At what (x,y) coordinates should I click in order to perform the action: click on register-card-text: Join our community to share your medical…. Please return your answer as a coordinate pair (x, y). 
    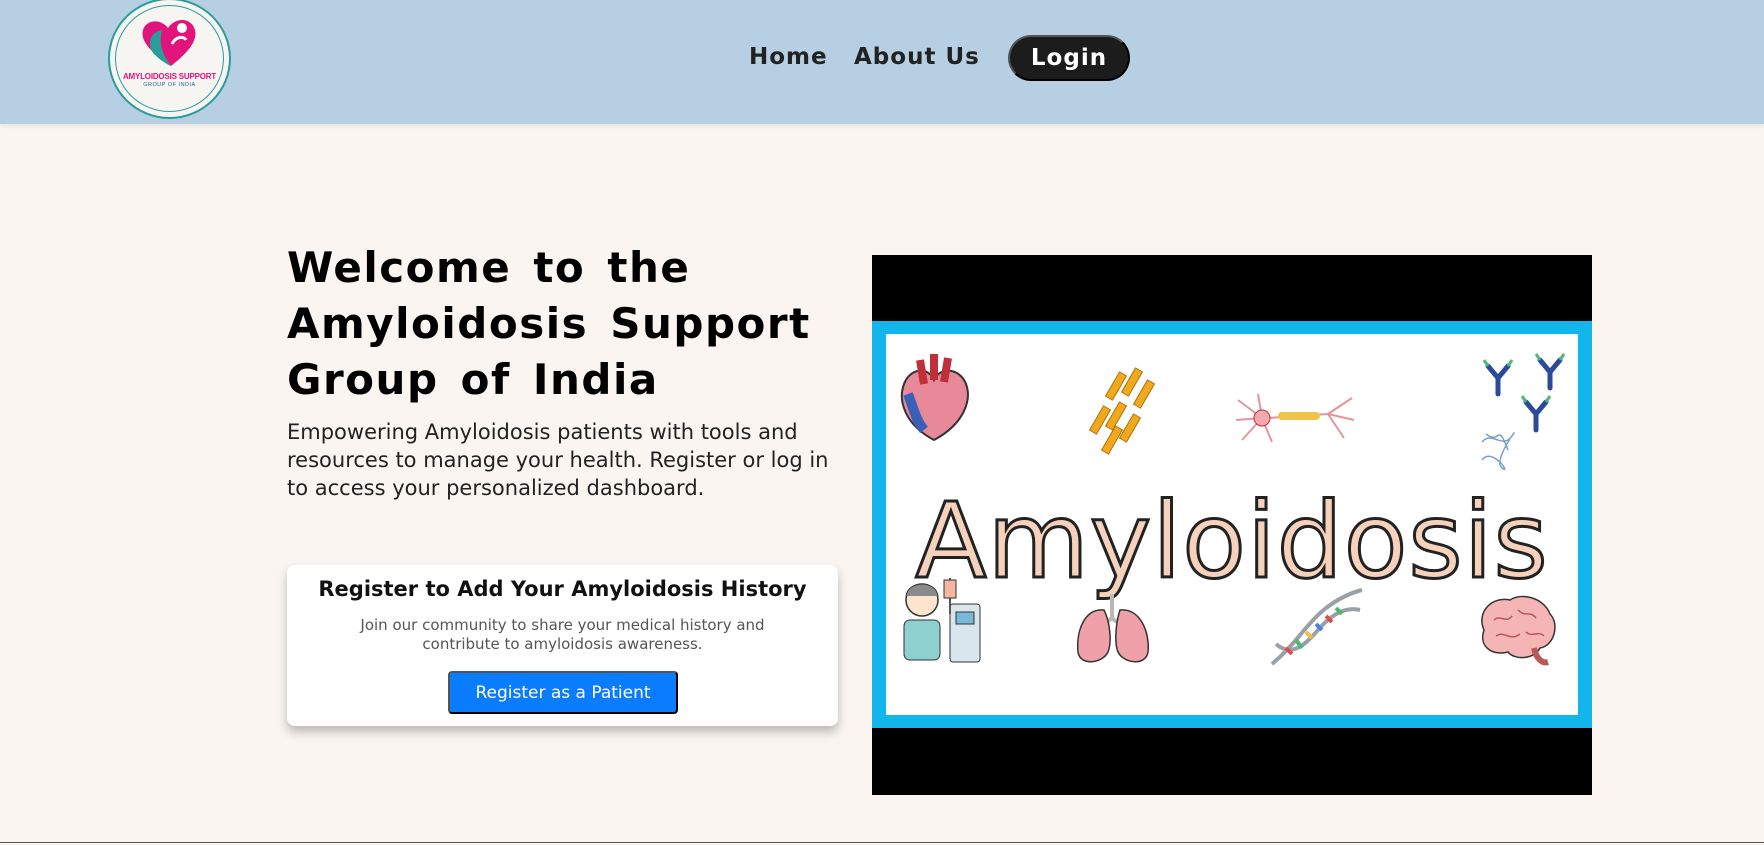
    Looking at the image, I should click on (562, 634).